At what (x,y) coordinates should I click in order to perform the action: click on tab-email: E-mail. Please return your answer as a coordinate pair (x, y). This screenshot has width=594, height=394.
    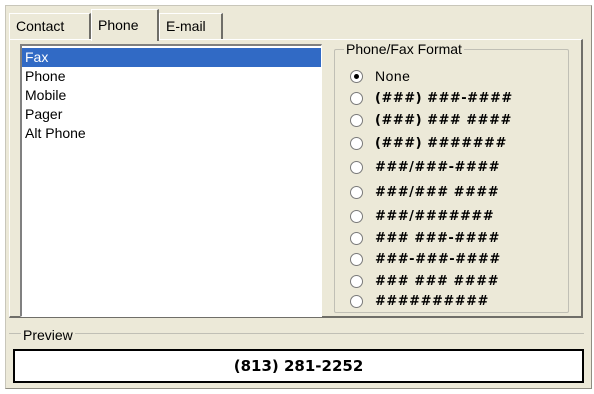
    Looking at the image, I should click on (191, 26).